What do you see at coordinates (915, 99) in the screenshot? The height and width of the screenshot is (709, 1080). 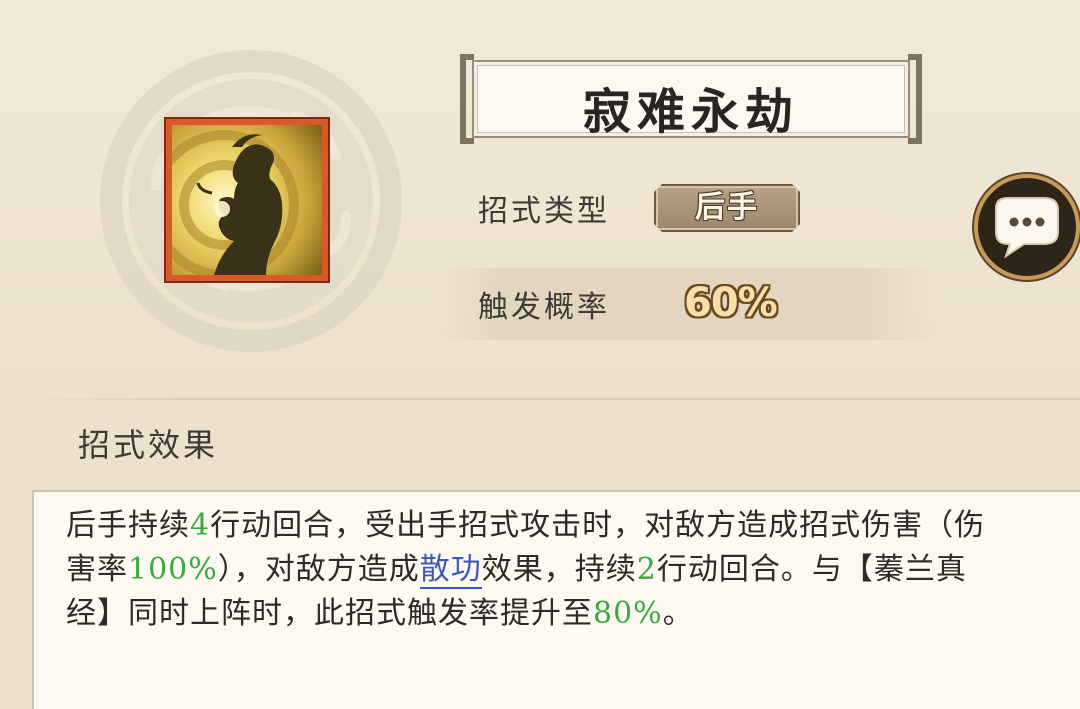 I see `right-bracket` at bounding box center [915, 99].